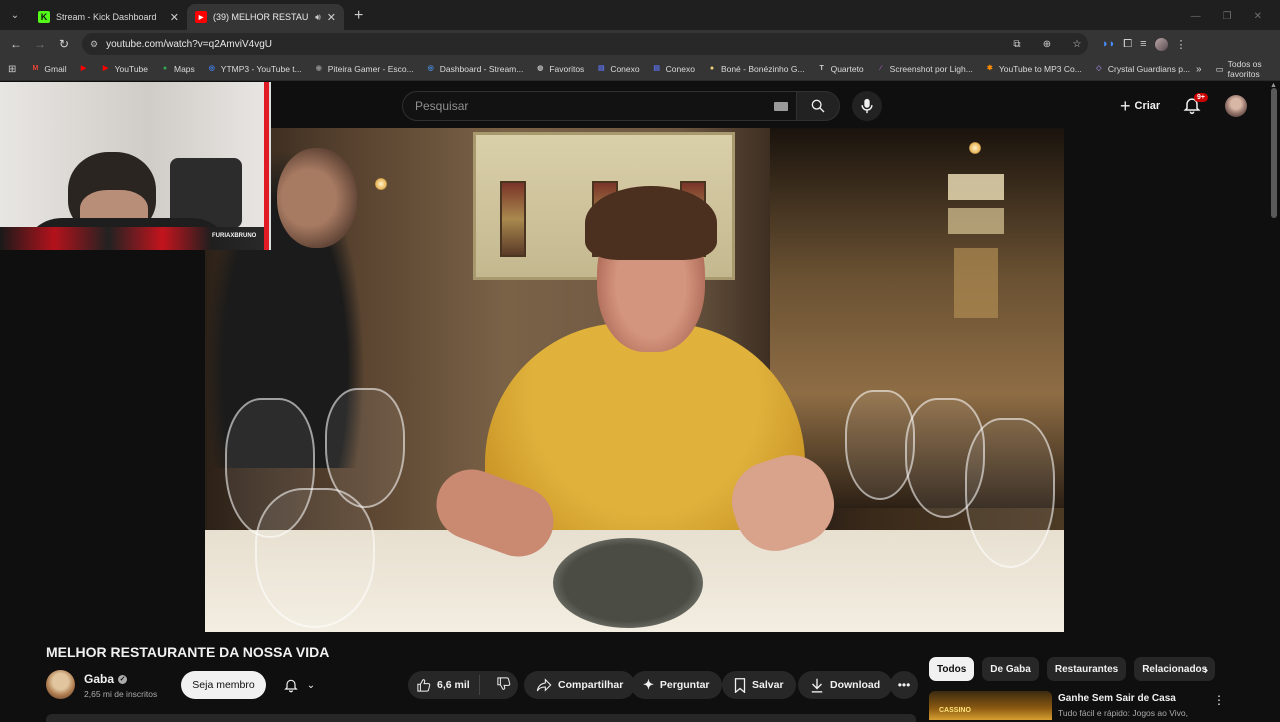 The width and height of the screenshot is (1280, 722). What do you see at coordinates (1077, 44) in the screenshot?
I see `bookmark-star-icon: ☆` at bounding box center [1077, 44].